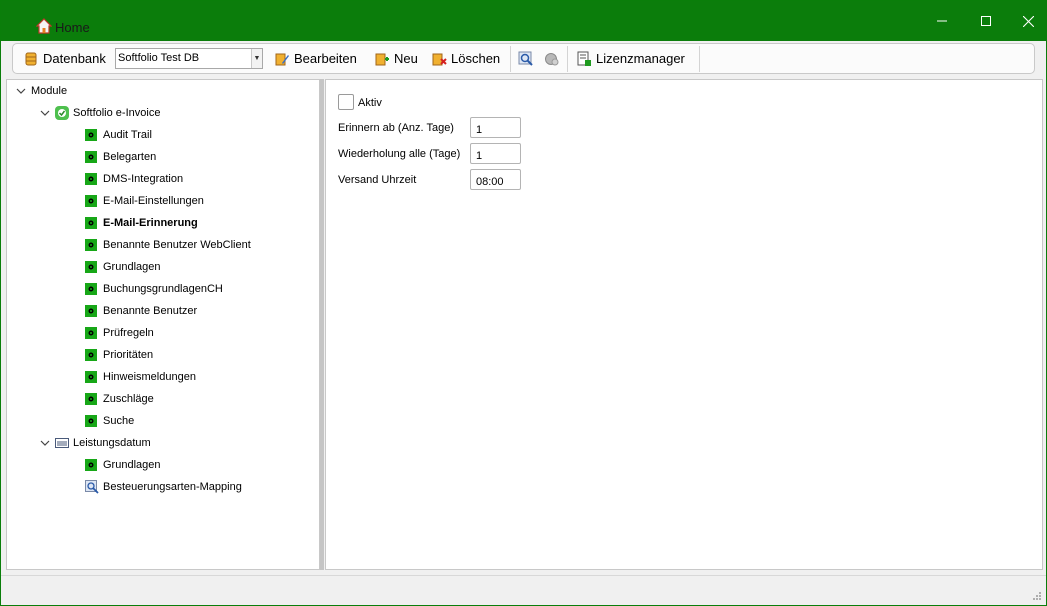 This screenshot has height=606, width=1047. What do you see at coordinates (72, 27) in the screenshot?
I see `window-title: Home` at bounding box center [72, 27].